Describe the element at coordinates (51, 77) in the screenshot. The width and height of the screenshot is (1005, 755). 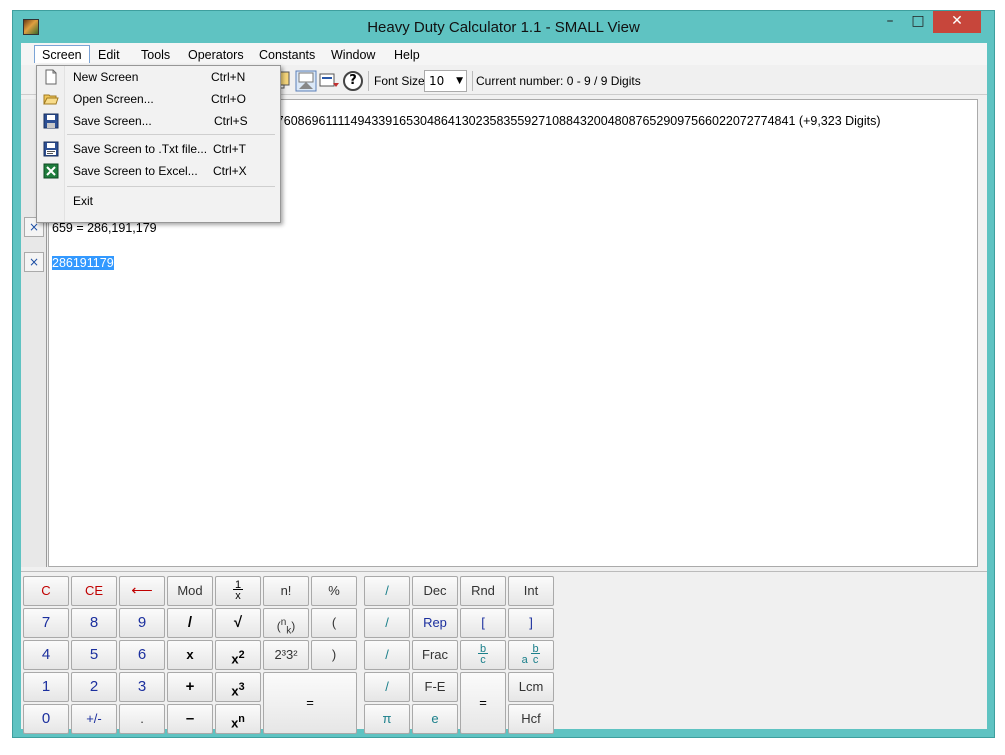
I see `new-document-icon` at that location.